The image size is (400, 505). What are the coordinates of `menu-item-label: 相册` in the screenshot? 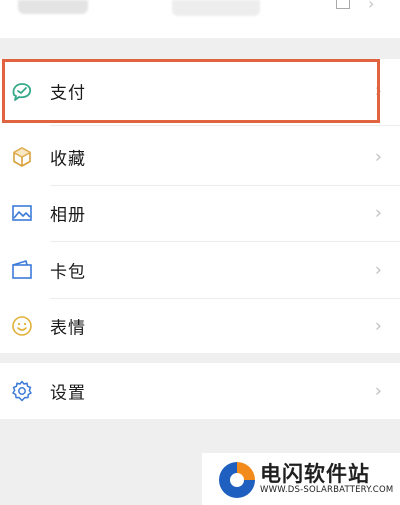 It's located at (68, 215).